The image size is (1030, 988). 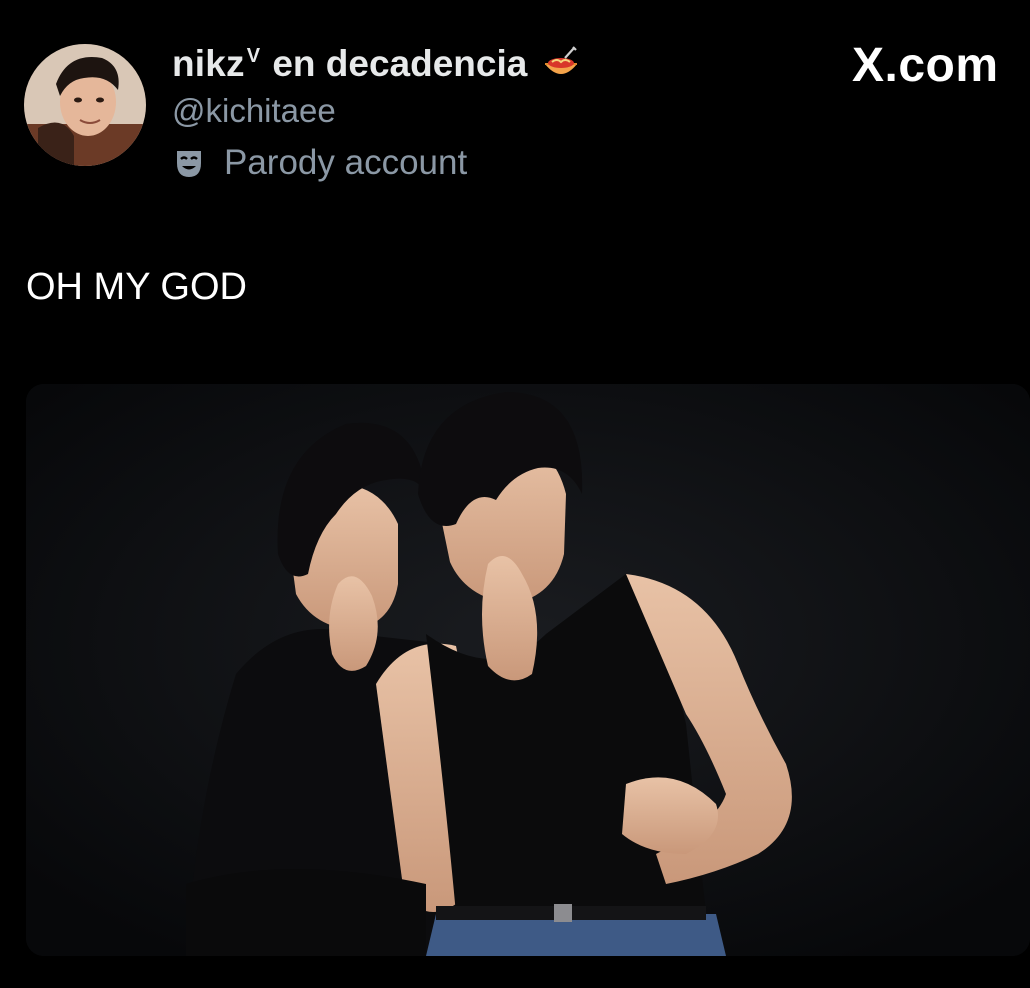 What do you see at coordinates (254, 111) in the screenshot?
I see `author-handle: @kichitaee` at bounding box center [254, 111].